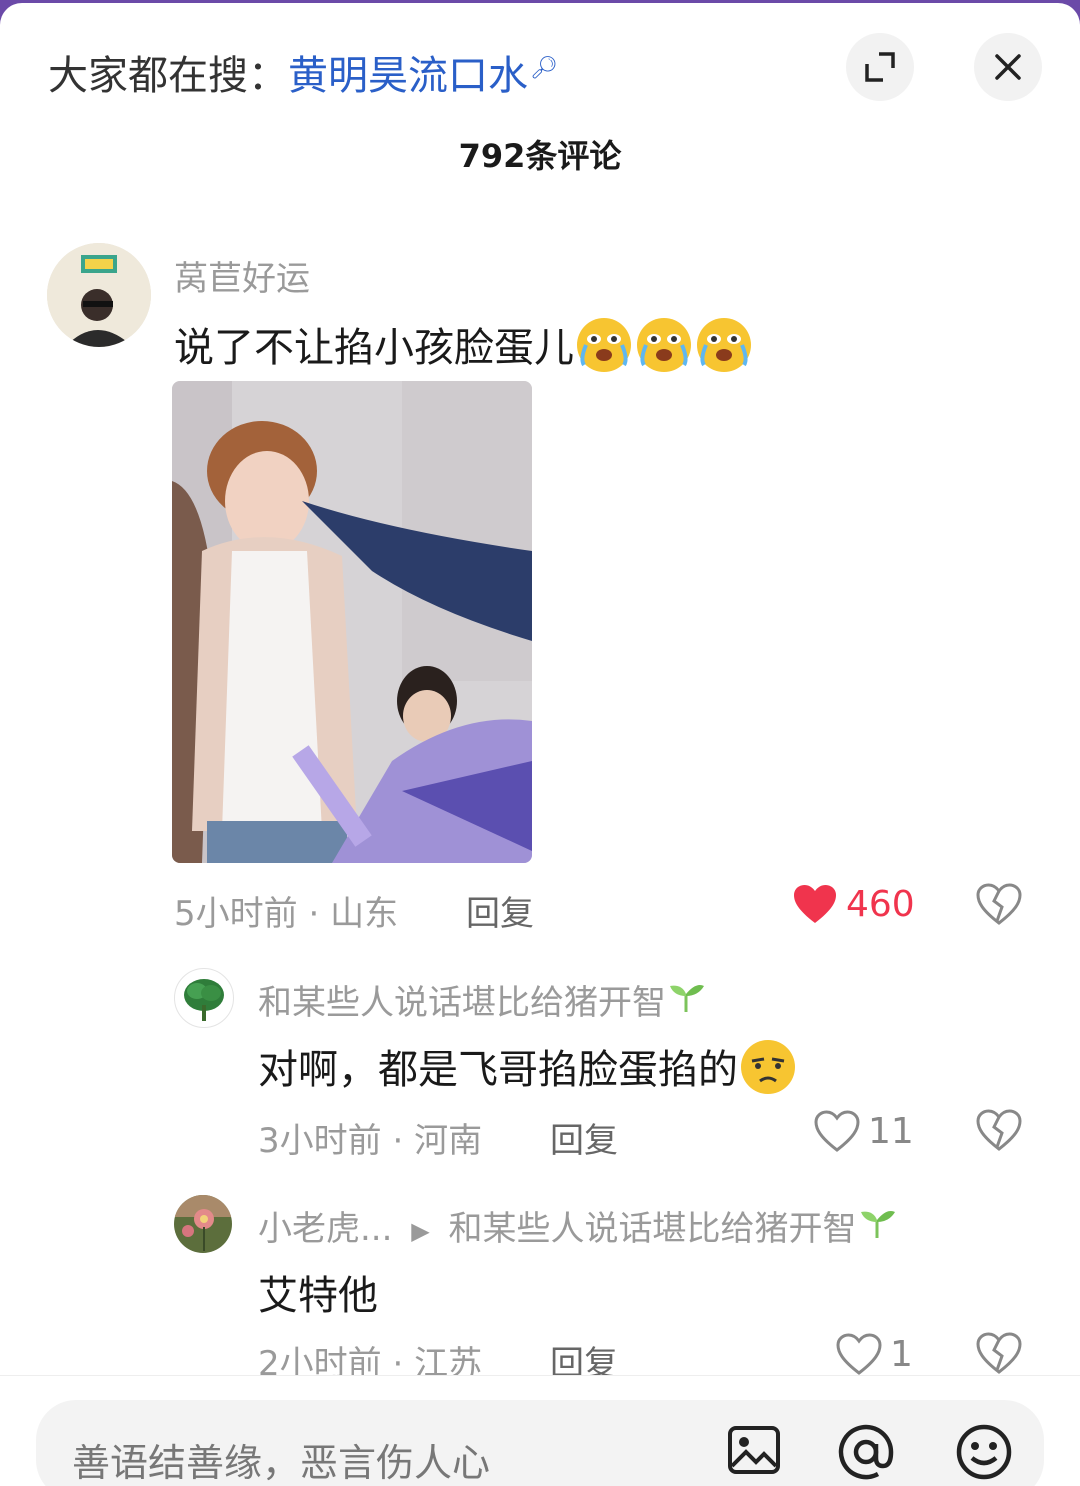 Image resolution: width=1080 pixels, height=1486 pixels. What do you see at coordinates (448, 1141) in the screenshot?
I see `reply-location: 河南` at bounding box center [448, 1141].